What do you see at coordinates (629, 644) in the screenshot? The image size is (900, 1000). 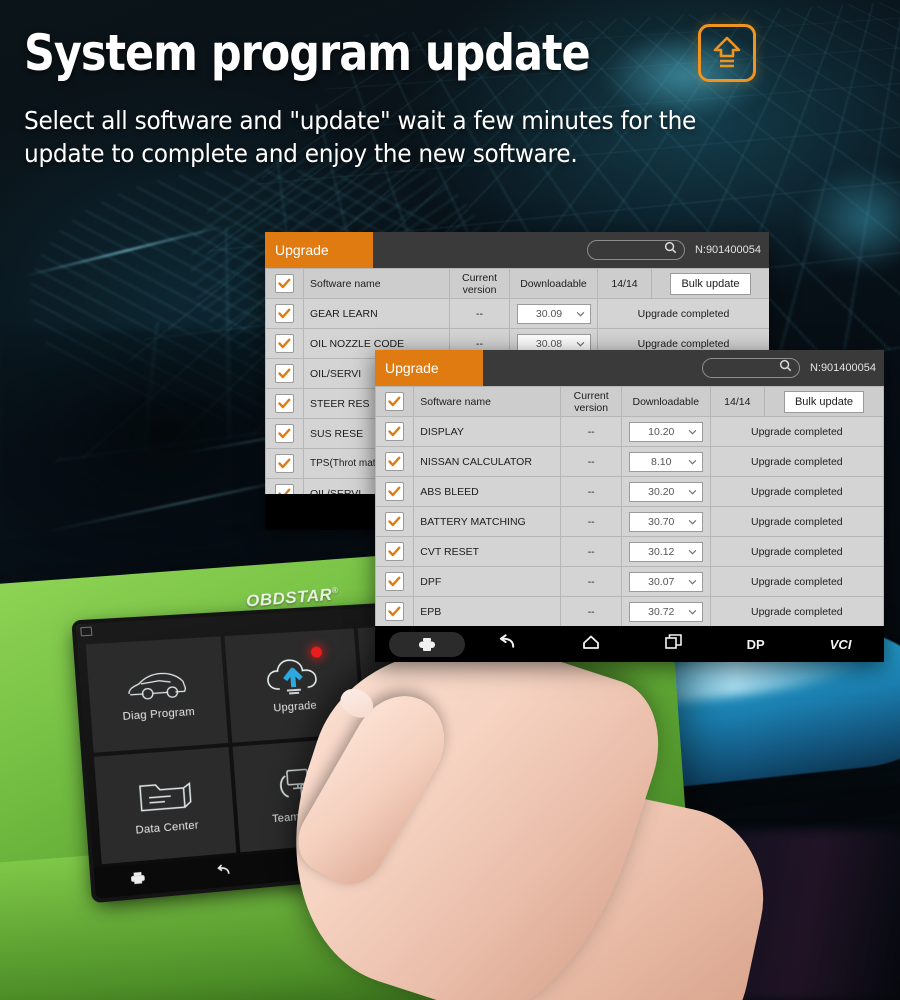 I see `panel-nav-bar: DP VCI` at bounding box center [629, 644].